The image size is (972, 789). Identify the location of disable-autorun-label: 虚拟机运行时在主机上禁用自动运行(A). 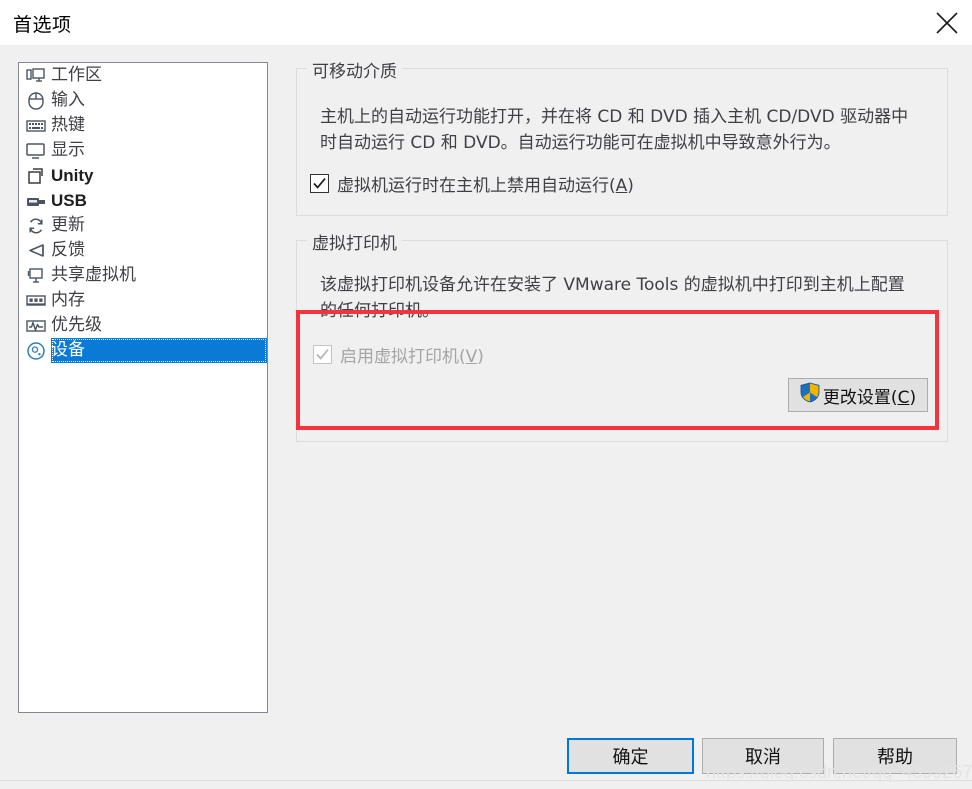
(485, 183).